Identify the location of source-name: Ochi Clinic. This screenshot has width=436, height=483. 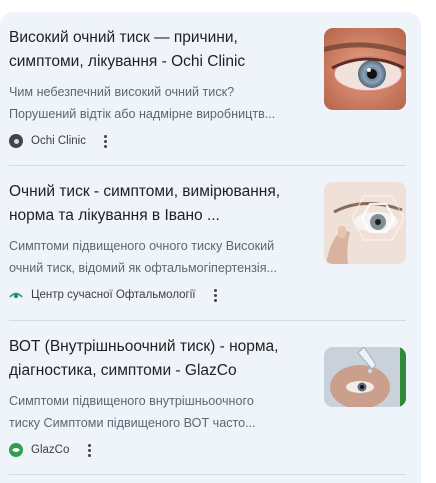
(58, 141).